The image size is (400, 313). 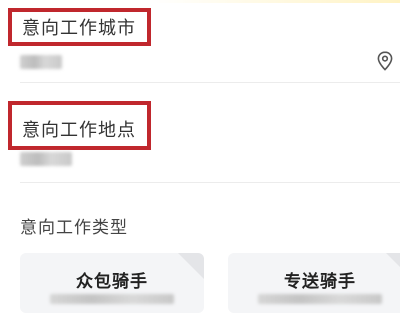 What do you see at coordinates (41, 62) in the screenshot?
I see `city-value` at bounding box center [41, 62].